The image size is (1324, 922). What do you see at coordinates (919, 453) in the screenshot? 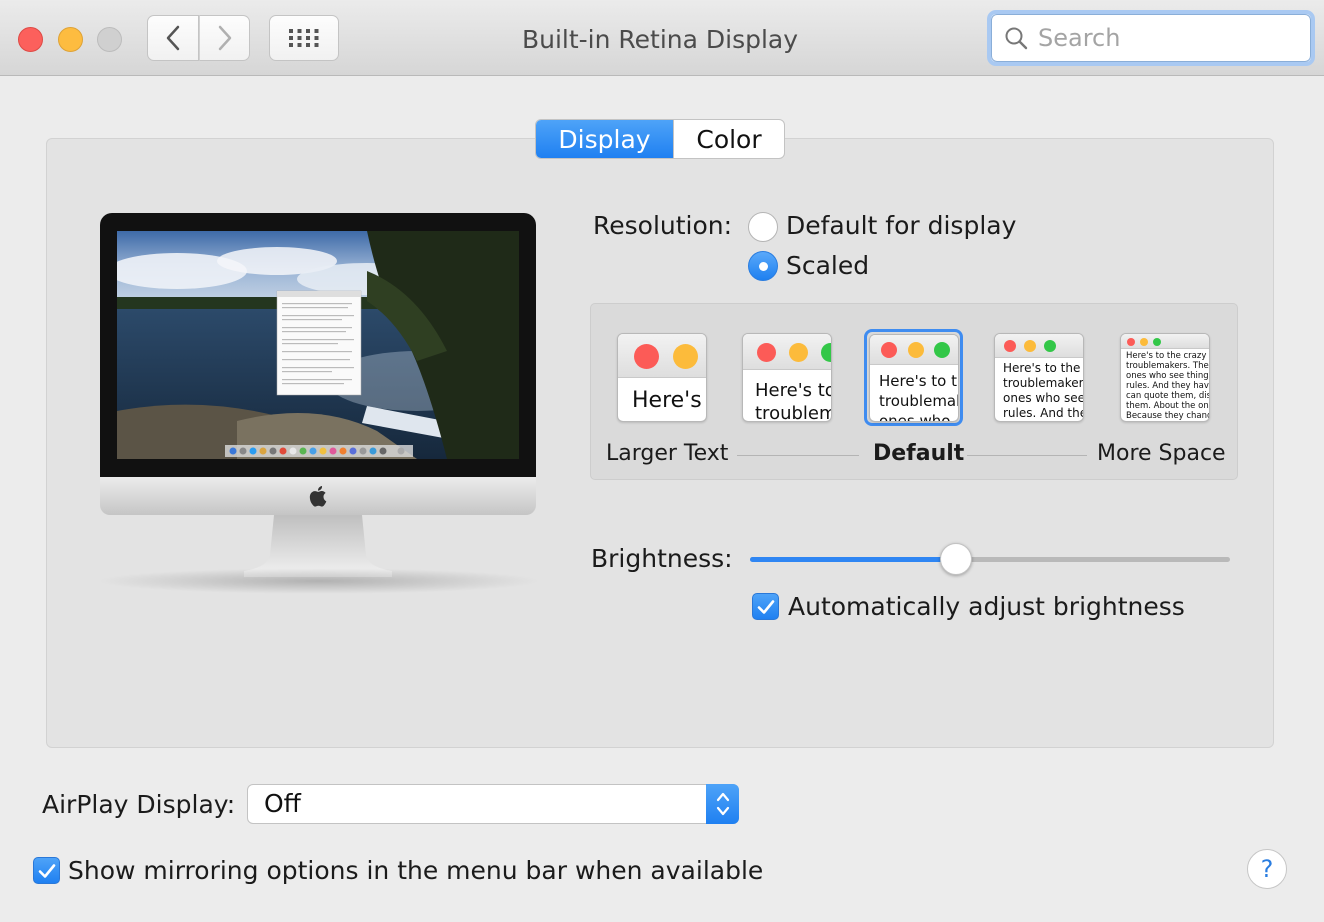
I see `default-label: Default` at bounding box center [919, 453].